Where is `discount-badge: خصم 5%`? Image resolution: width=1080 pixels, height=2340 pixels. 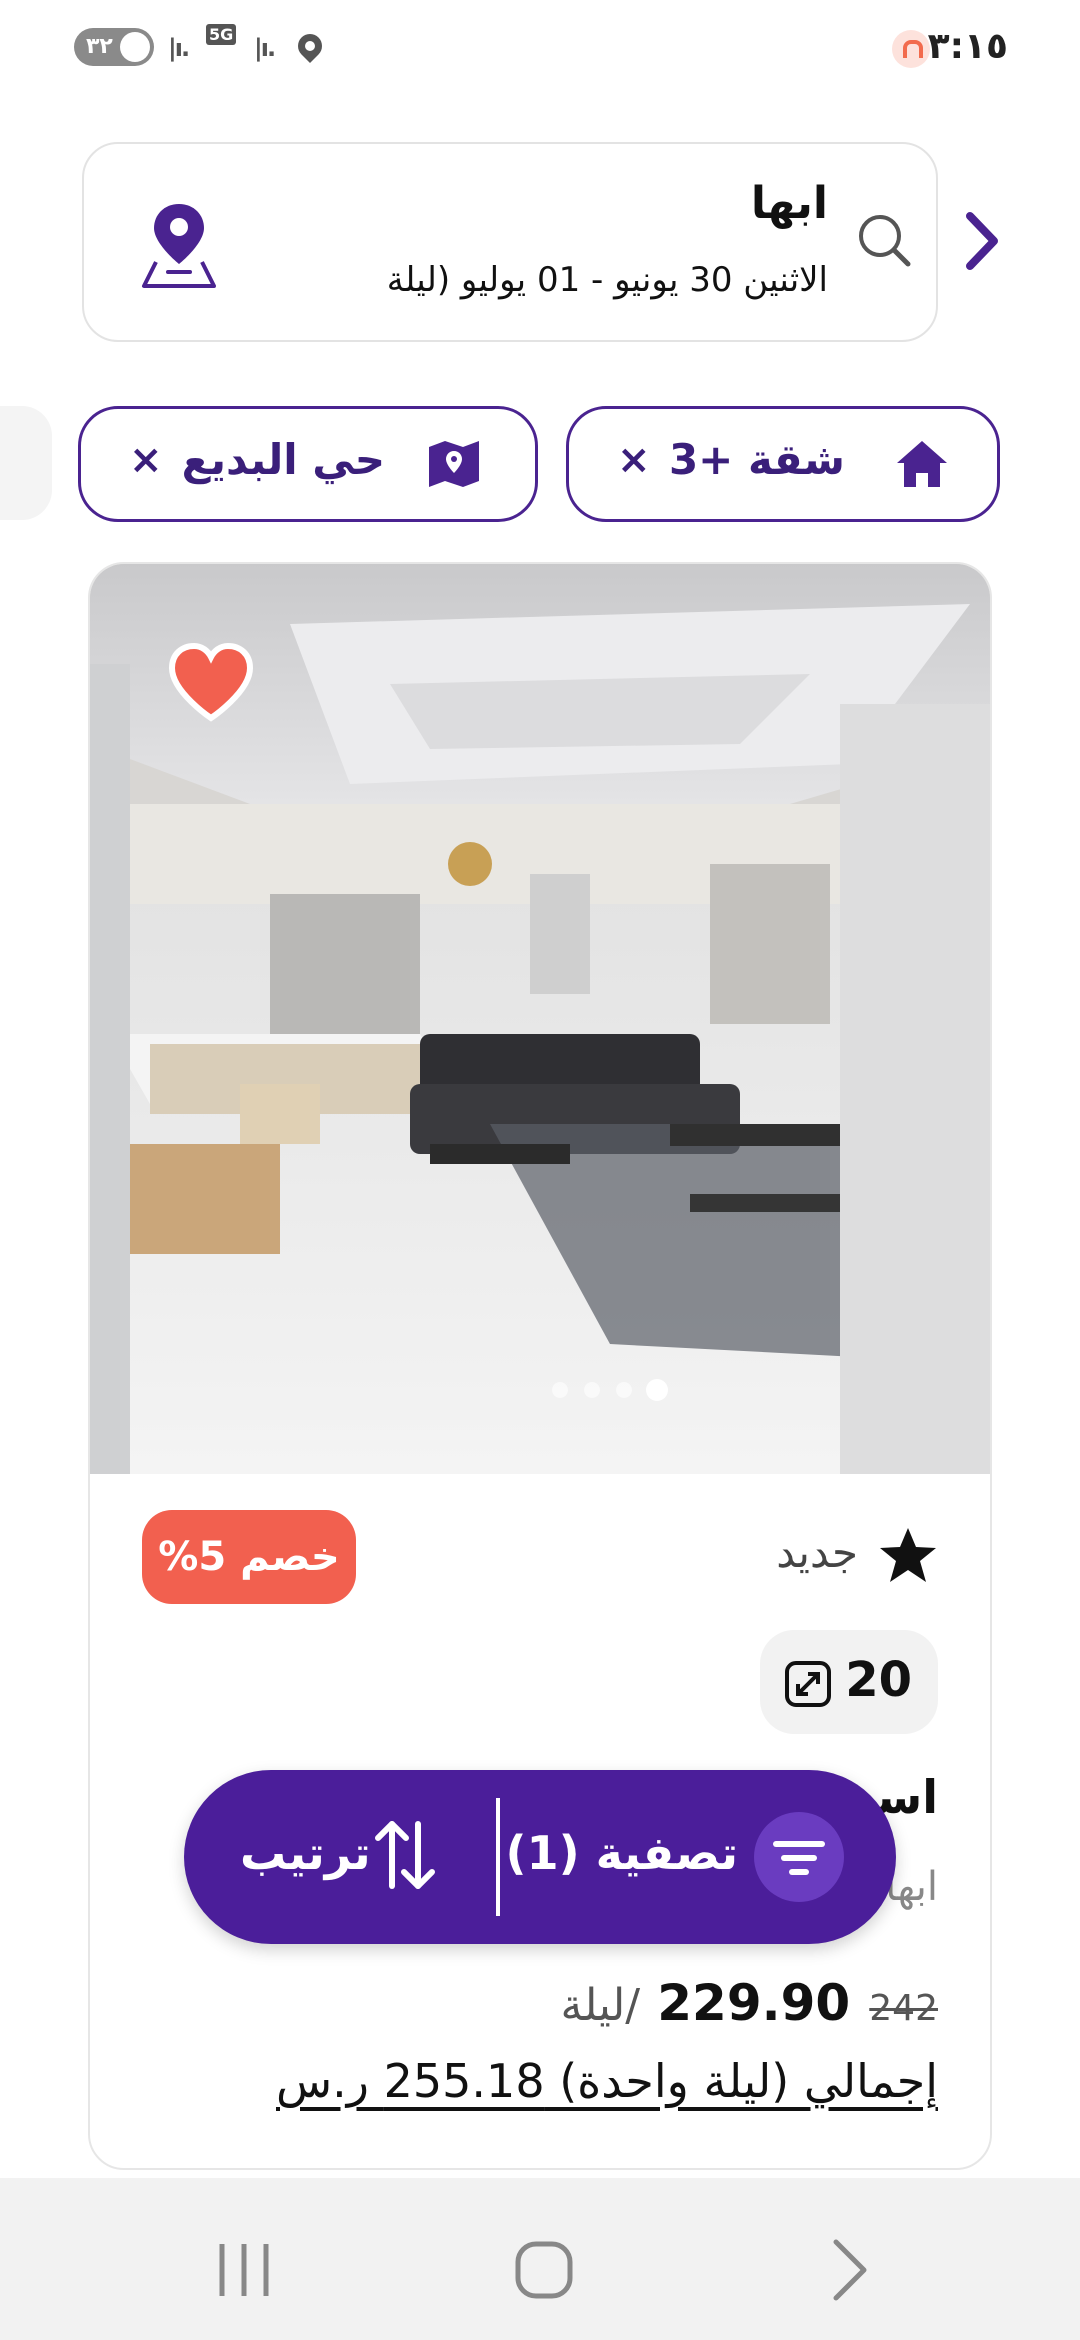
discount-badge: خصم 5% is located at coordinates (249, 1557).